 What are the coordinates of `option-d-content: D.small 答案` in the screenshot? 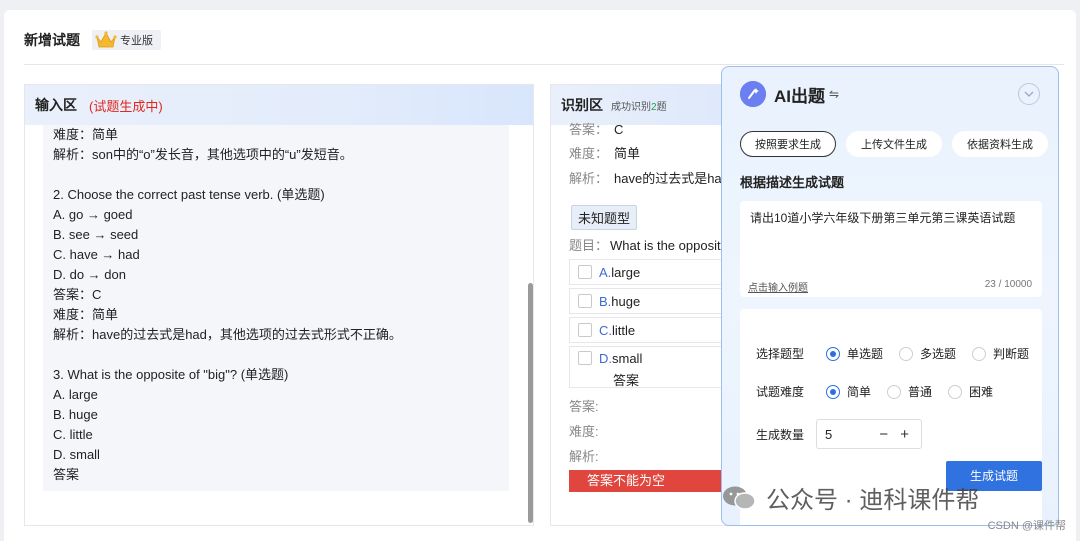 It's located at (620, 370).